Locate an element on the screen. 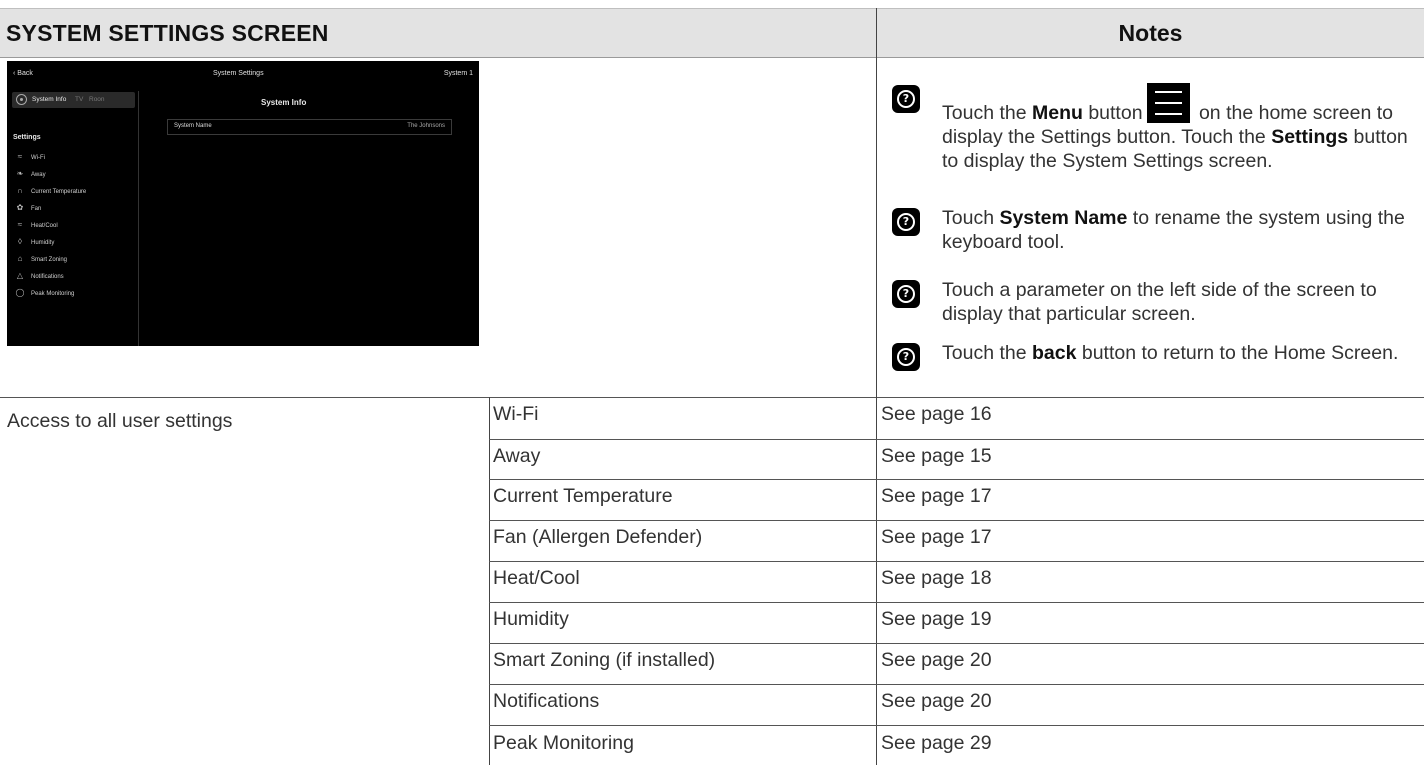 Image resolution: width=1424 pixels, height=765 pixels. table-row: Fan (Allergen Defender) See page 17 is located at coordinates (956, 537).